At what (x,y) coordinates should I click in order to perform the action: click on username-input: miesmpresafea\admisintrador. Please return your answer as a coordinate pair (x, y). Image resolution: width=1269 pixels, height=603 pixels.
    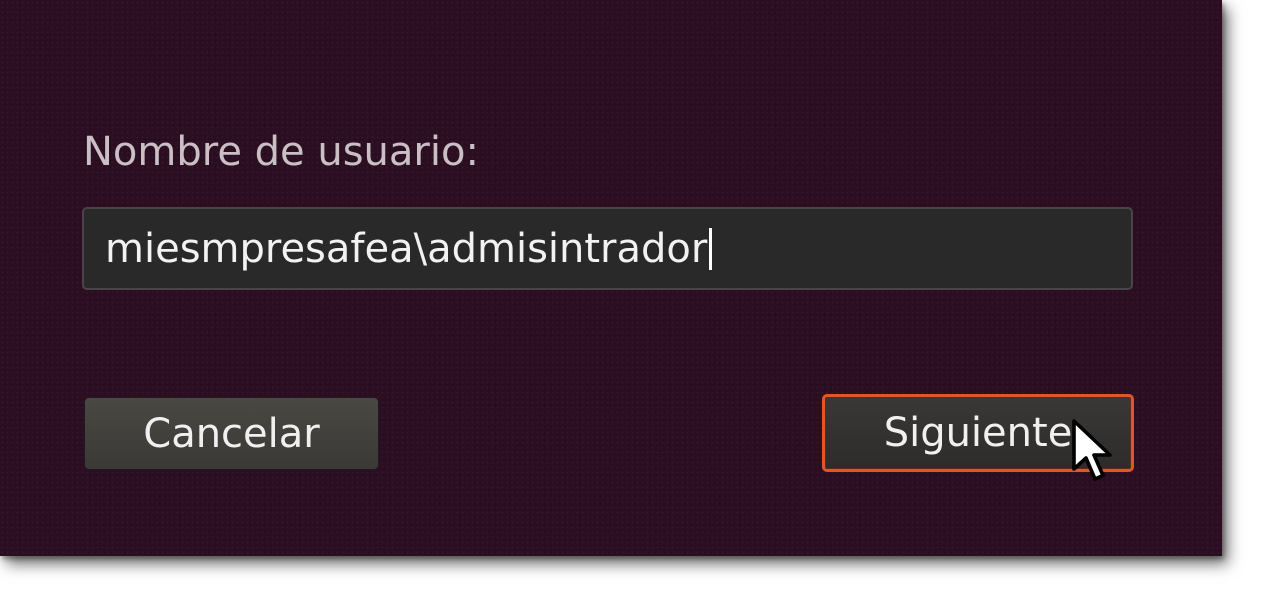
    Looking at the image, I should click on (607, 248).